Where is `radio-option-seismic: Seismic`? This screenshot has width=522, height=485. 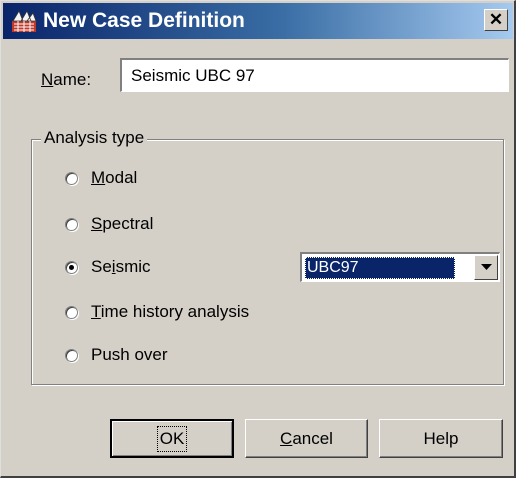
radio-option-seismic: Seismic is located at coordinates (108, 267).